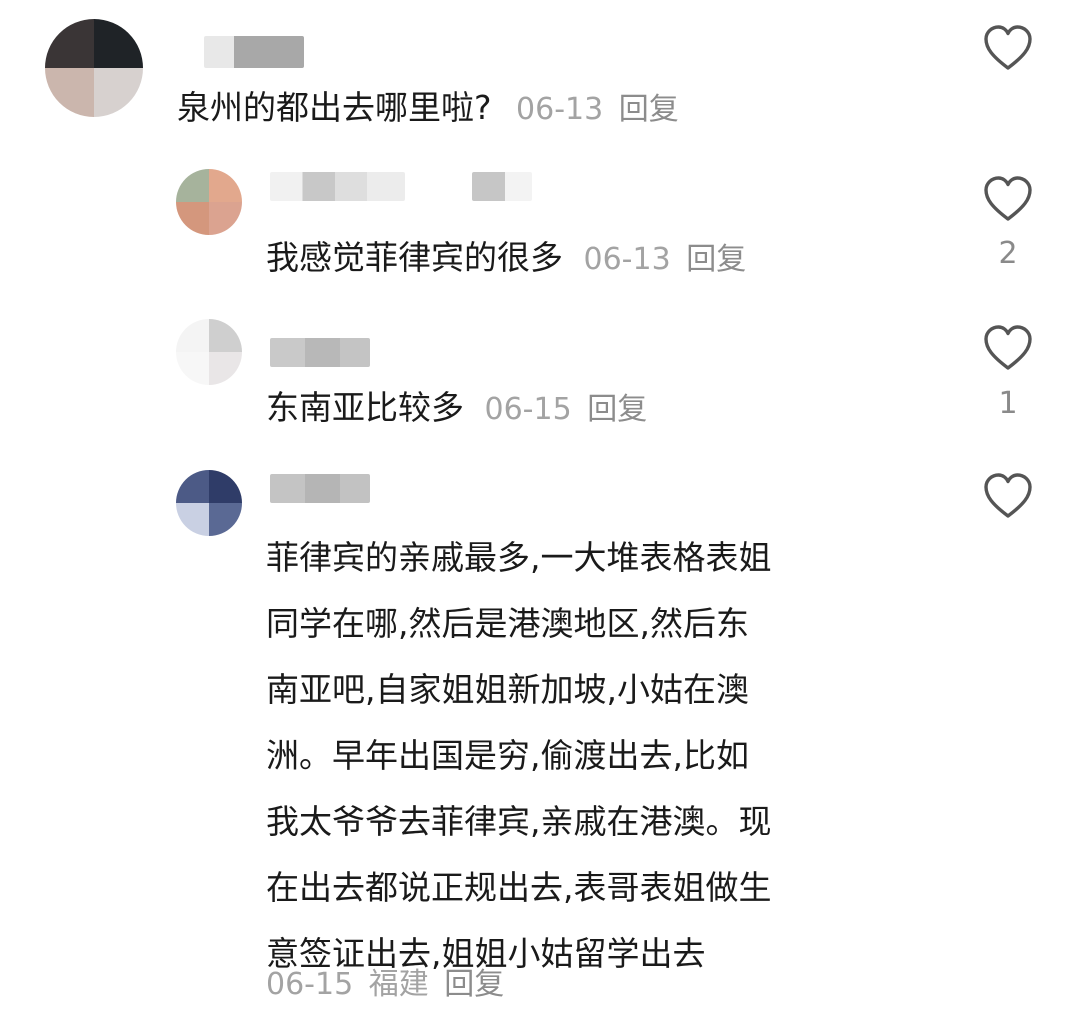  I want to click on reply-meta-row: 06-15 福建 回复, so click(385, 985).